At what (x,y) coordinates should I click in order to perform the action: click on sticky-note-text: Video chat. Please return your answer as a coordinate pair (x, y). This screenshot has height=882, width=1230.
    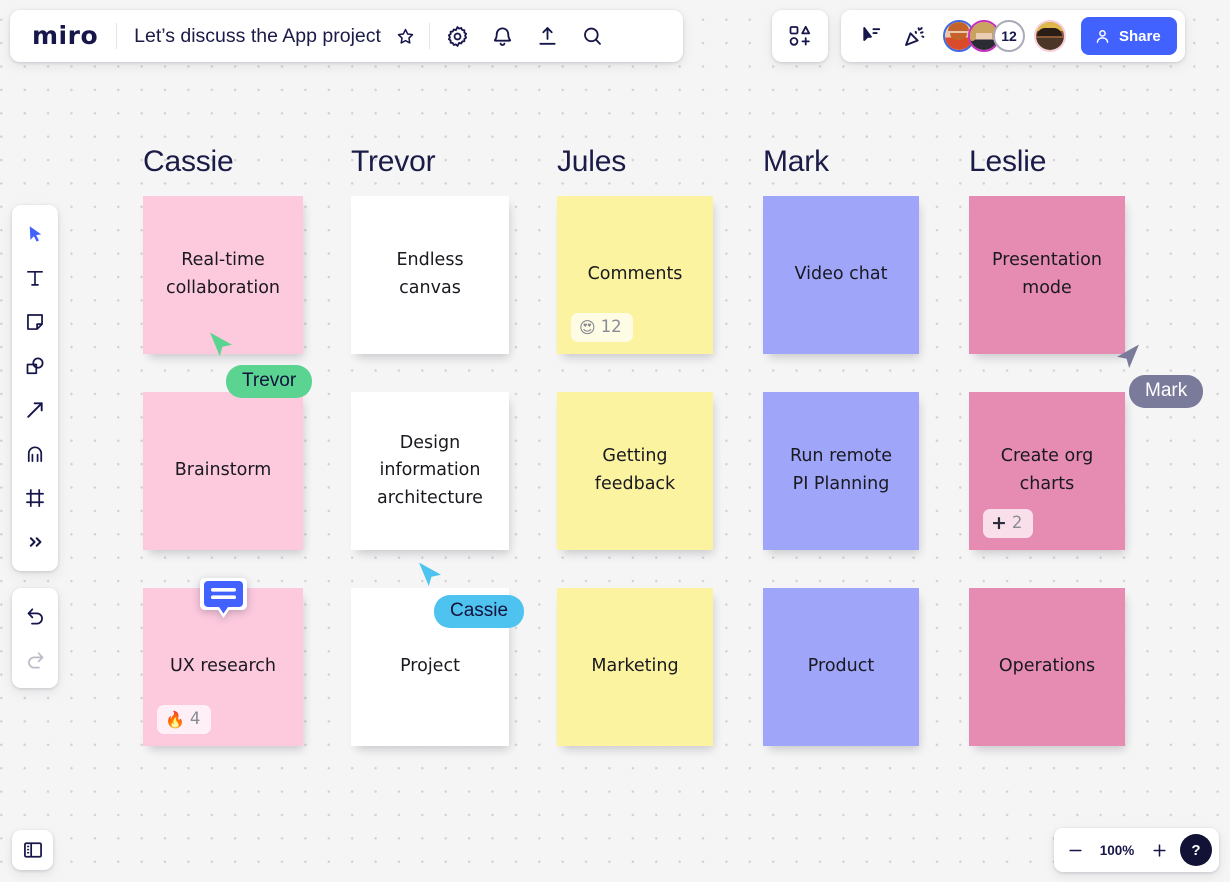
    Looking at the image, I should click on (841, 274).